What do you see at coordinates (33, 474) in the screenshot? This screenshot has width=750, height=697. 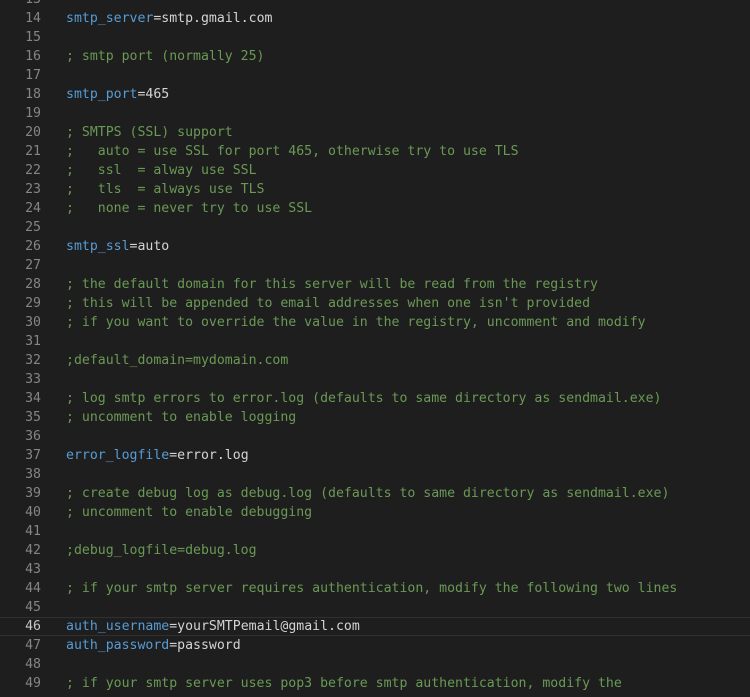 I see `line-number: 38` at bounding box center [33, 474].